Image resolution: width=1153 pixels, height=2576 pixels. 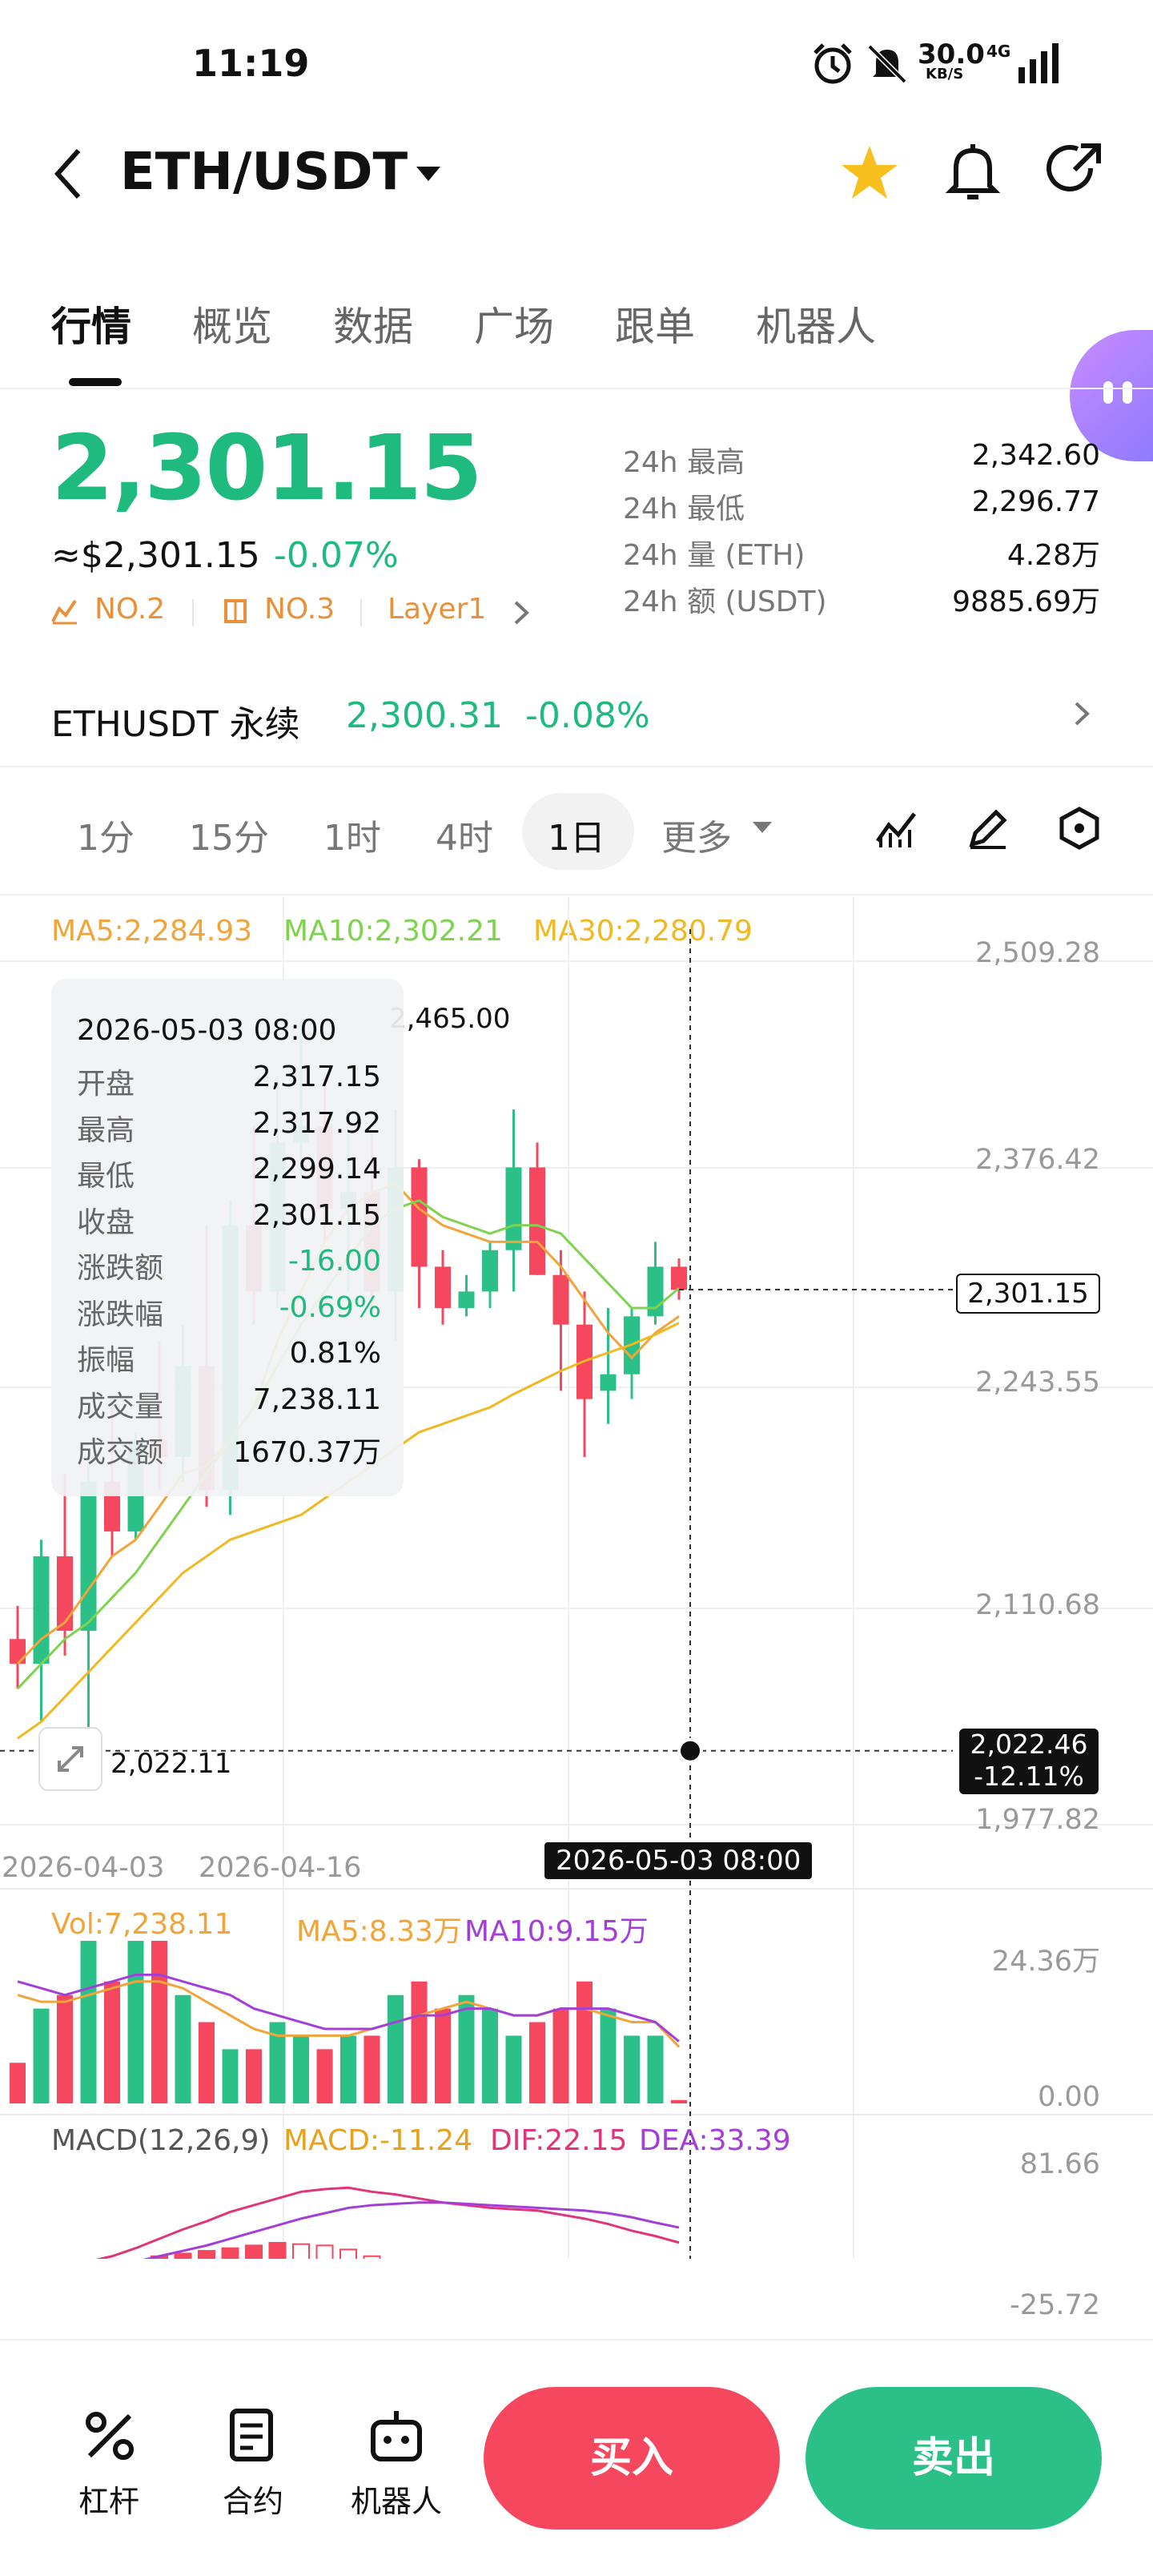 What do you see at coordinates (70, 1759) in the screenshot?
I see `fullscreen-button` at bounding box center [70, 1759].